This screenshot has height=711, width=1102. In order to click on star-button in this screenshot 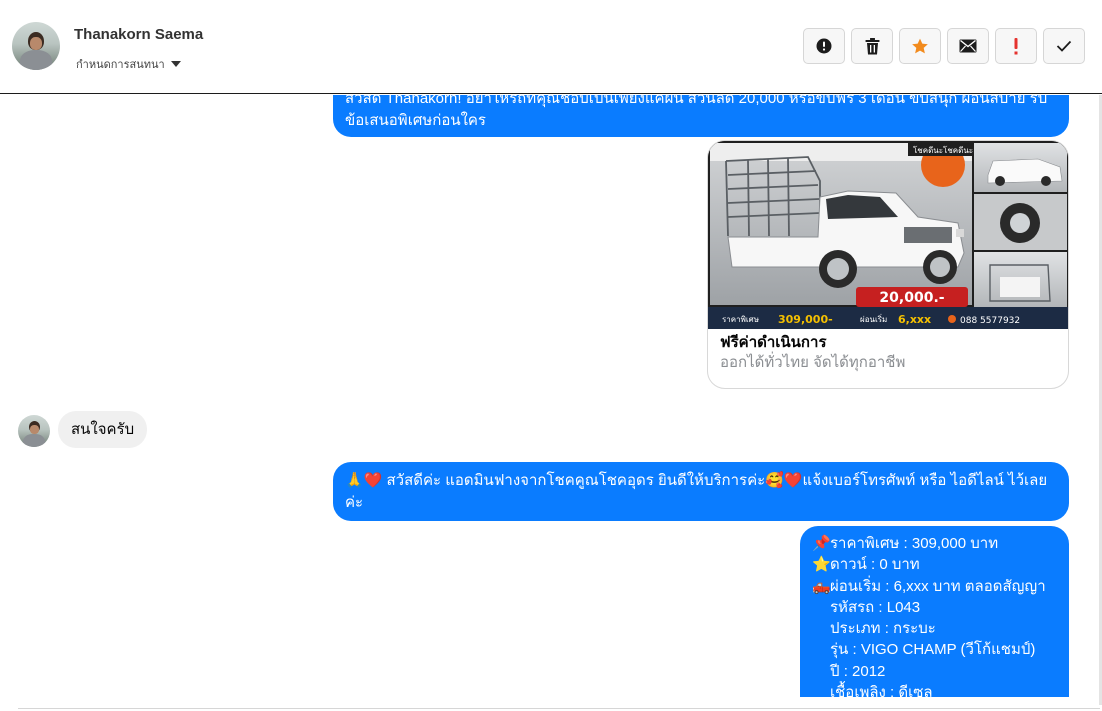, I will do `click(920, 46)`.